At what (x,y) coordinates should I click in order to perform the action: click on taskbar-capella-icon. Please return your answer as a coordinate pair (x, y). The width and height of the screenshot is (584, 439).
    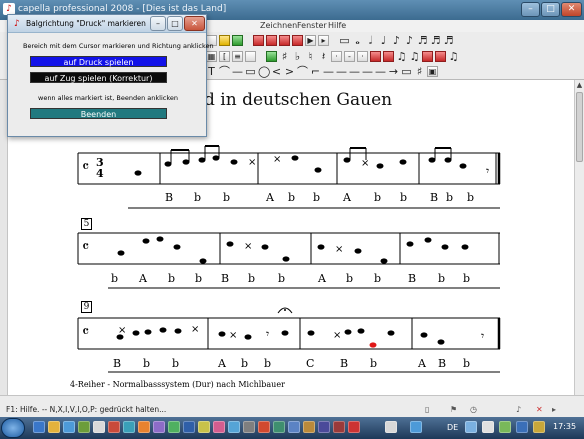
    Looking at the image, I should click on (354, 427).